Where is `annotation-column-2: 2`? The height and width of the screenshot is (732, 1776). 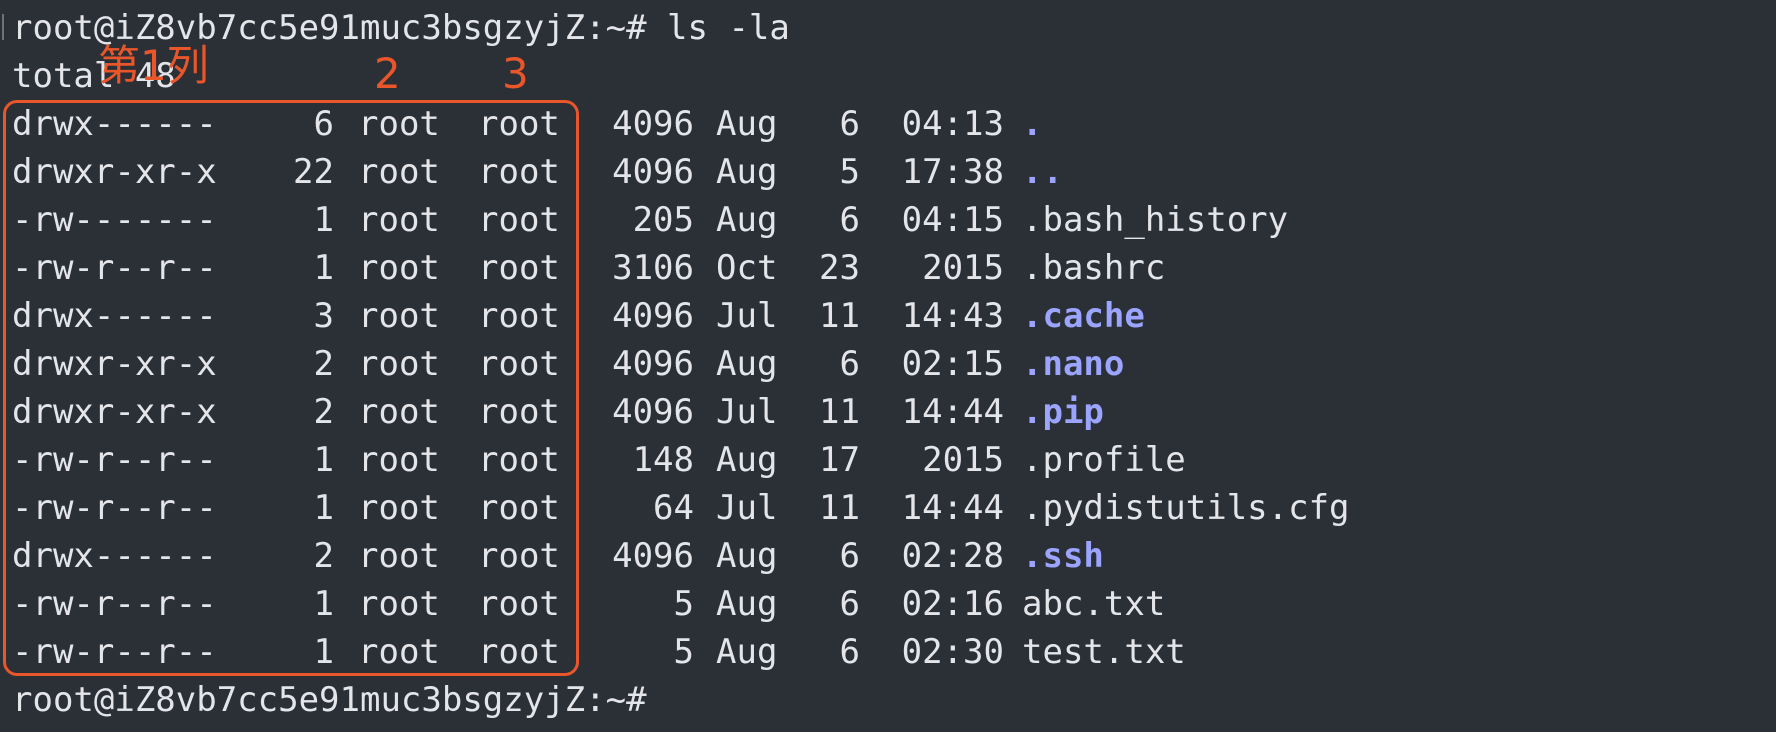
annotation-column-2: 2 is located at coordinates (387, 73).